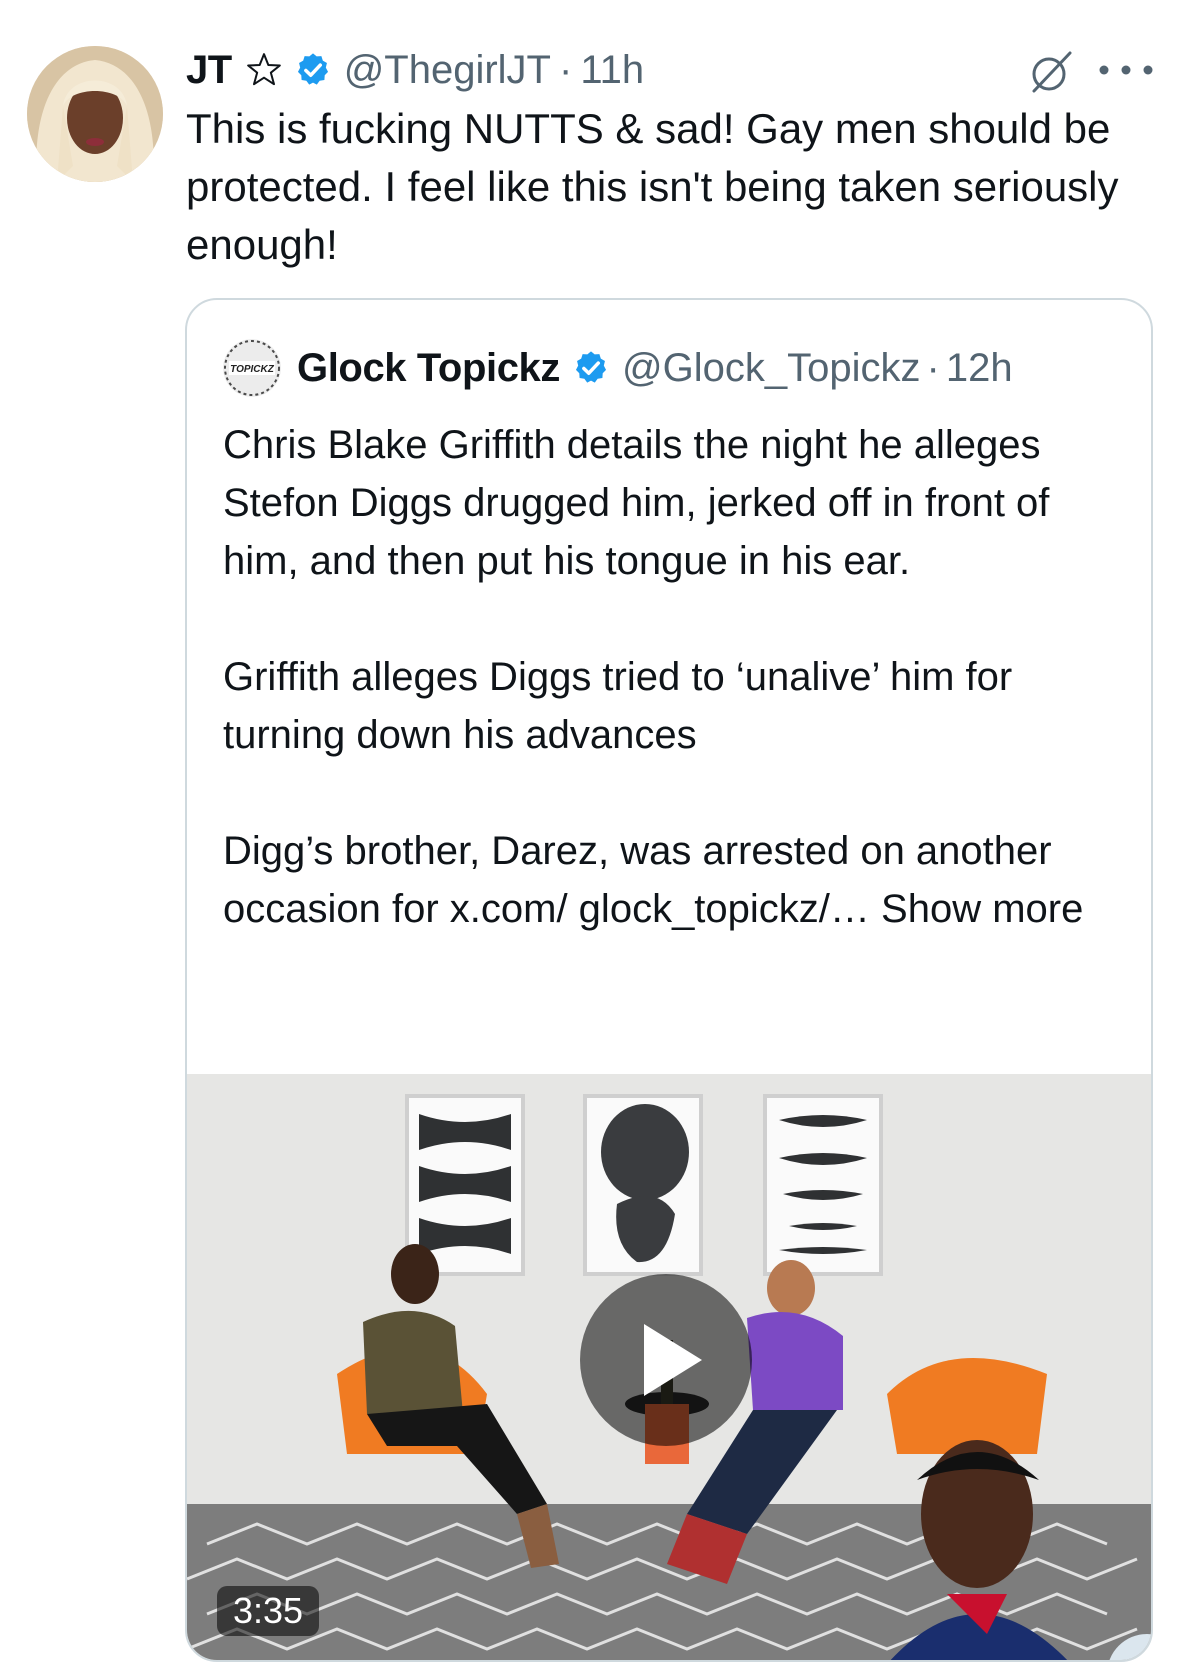 The width and height of the screenshot is (1179, 1662). I want to click on star-outline-icon, so click(263, 69).